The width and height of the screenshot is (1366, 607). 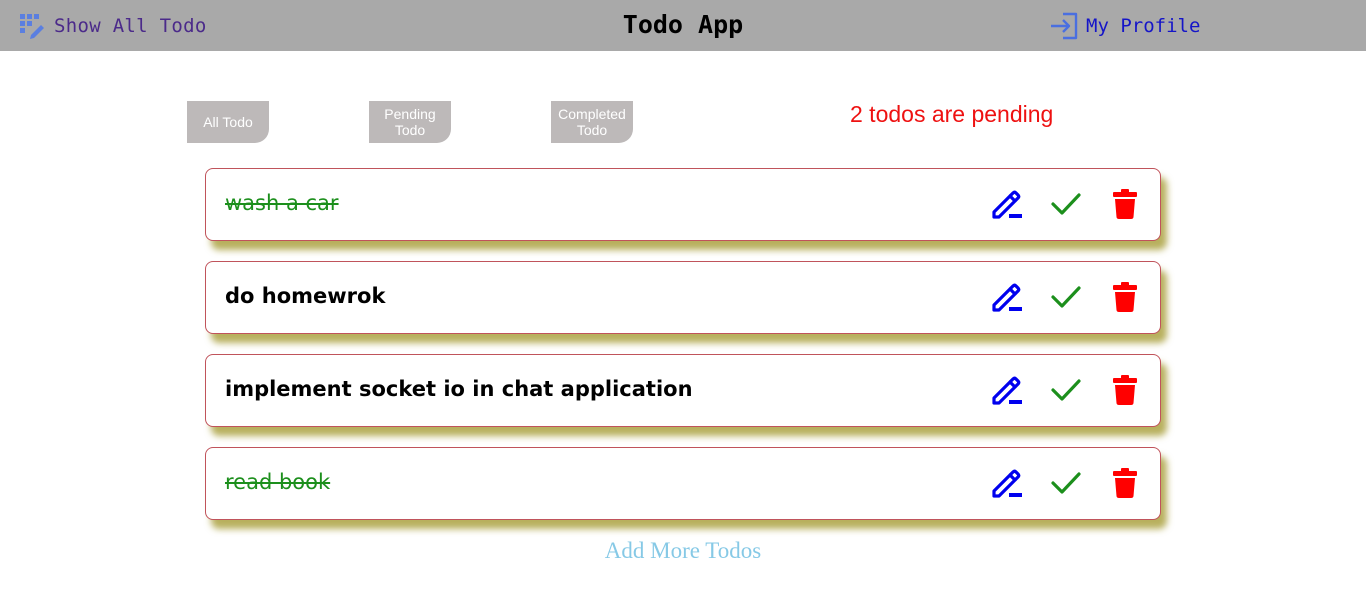 I want to click on my-profile-link: My Profile, so click(x=1124, y=26).